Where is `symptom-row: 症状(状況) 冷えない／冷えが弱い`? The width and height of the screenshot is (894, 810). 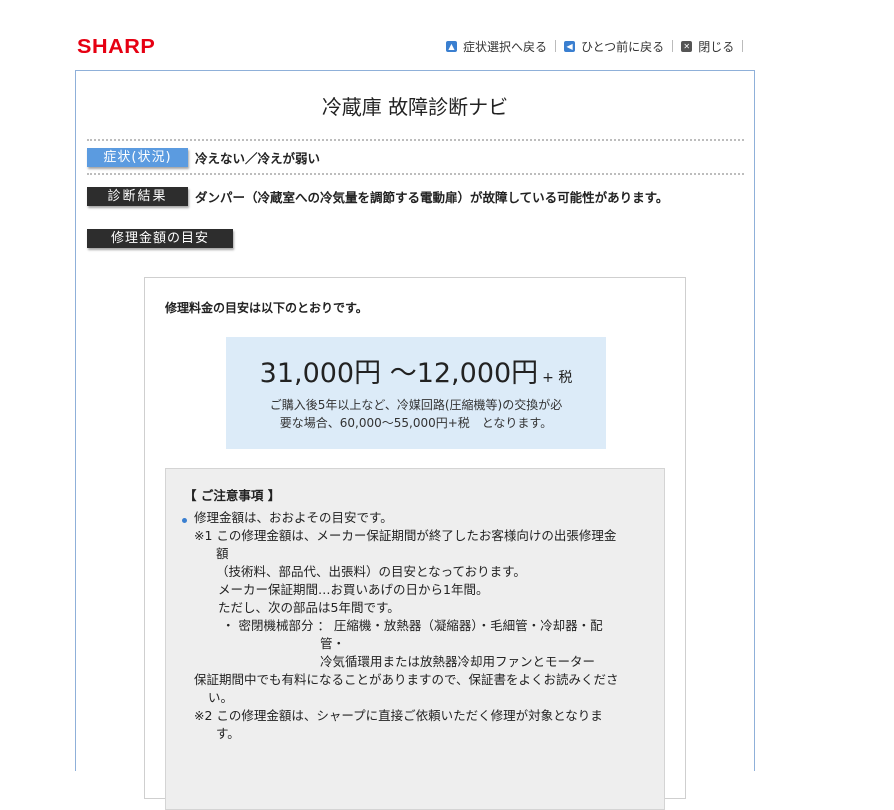 symptom-row: 症状(状況) 冷えない／冷えが弱い is located at coordinates (203, 157).